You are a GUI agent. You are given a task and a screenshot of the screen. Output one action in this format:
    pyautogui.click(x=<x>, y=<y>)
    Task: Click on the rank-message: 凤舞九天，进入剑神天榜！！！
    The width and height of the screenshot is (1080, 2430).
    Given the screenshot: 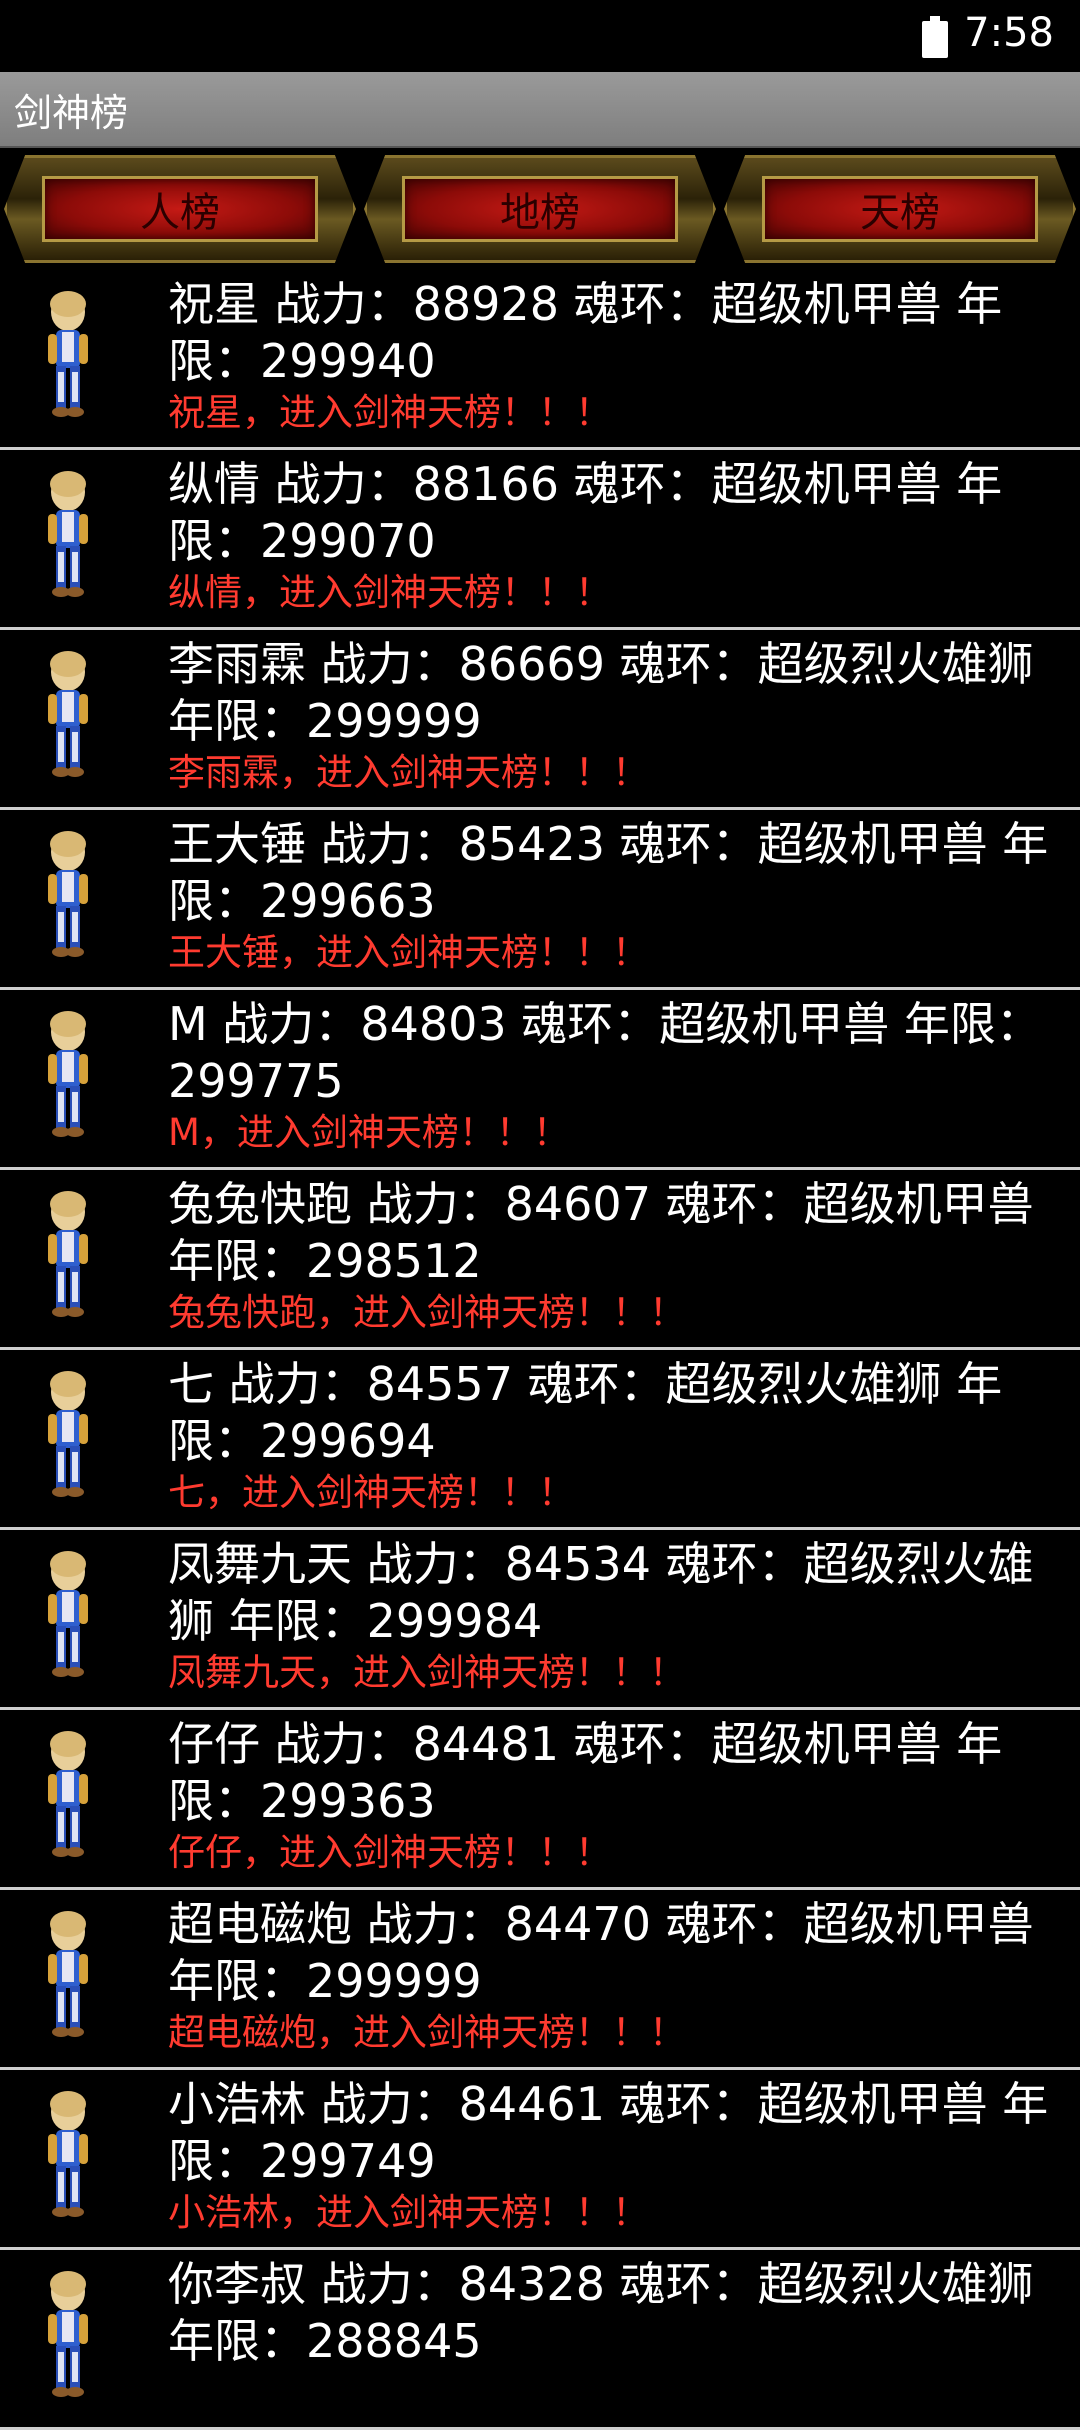 What is the action you would take?
    pyautogui.click(x=427, y=1672)
    